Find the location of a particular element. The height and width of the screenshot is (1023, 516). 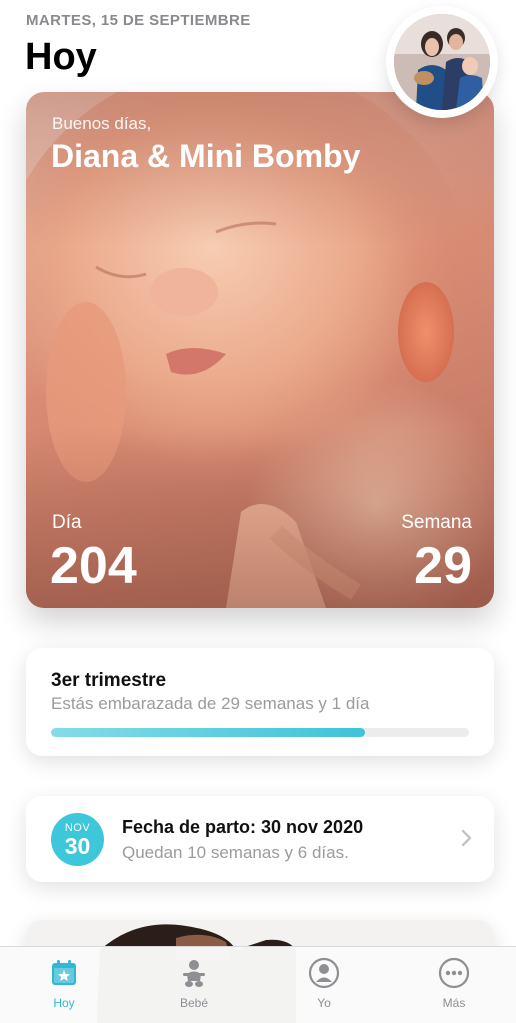

user-names: Diana & Mini Bomby is located at coordinates (206, 156).